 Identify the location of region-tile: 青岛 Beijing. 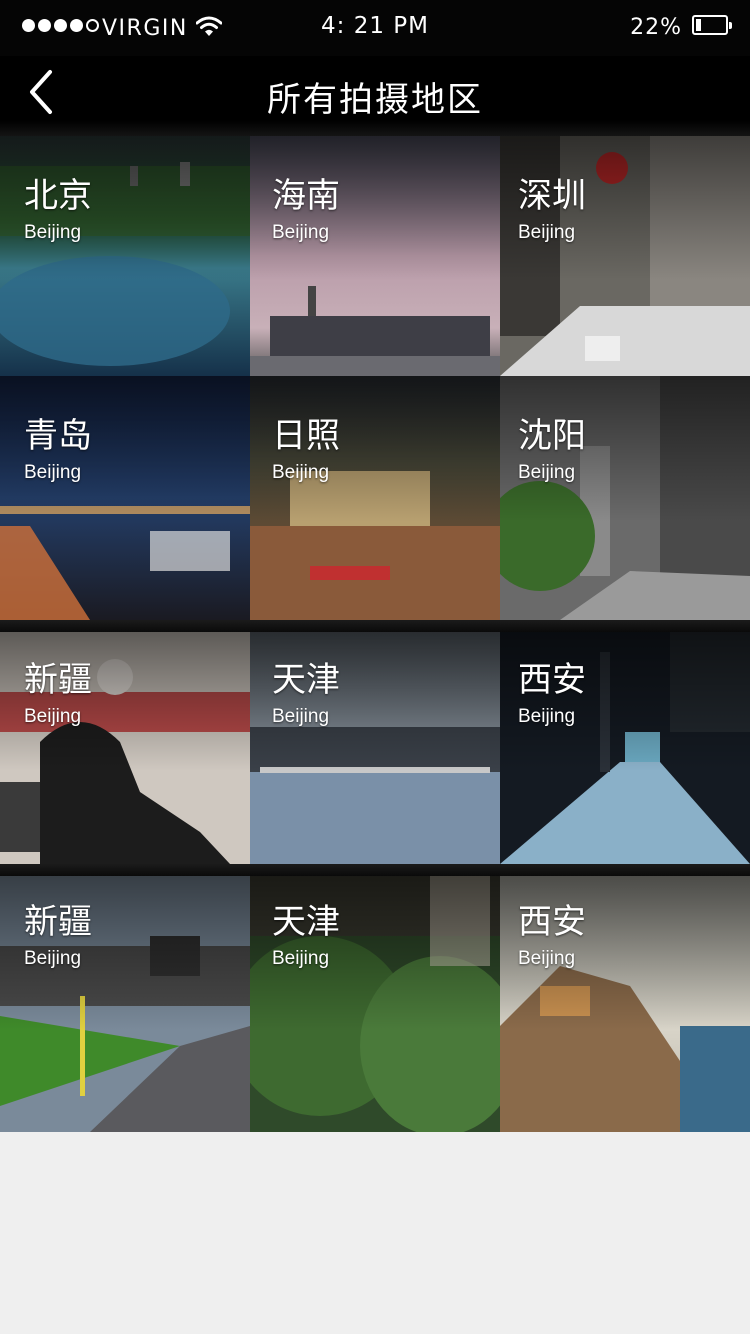
(125, 498).